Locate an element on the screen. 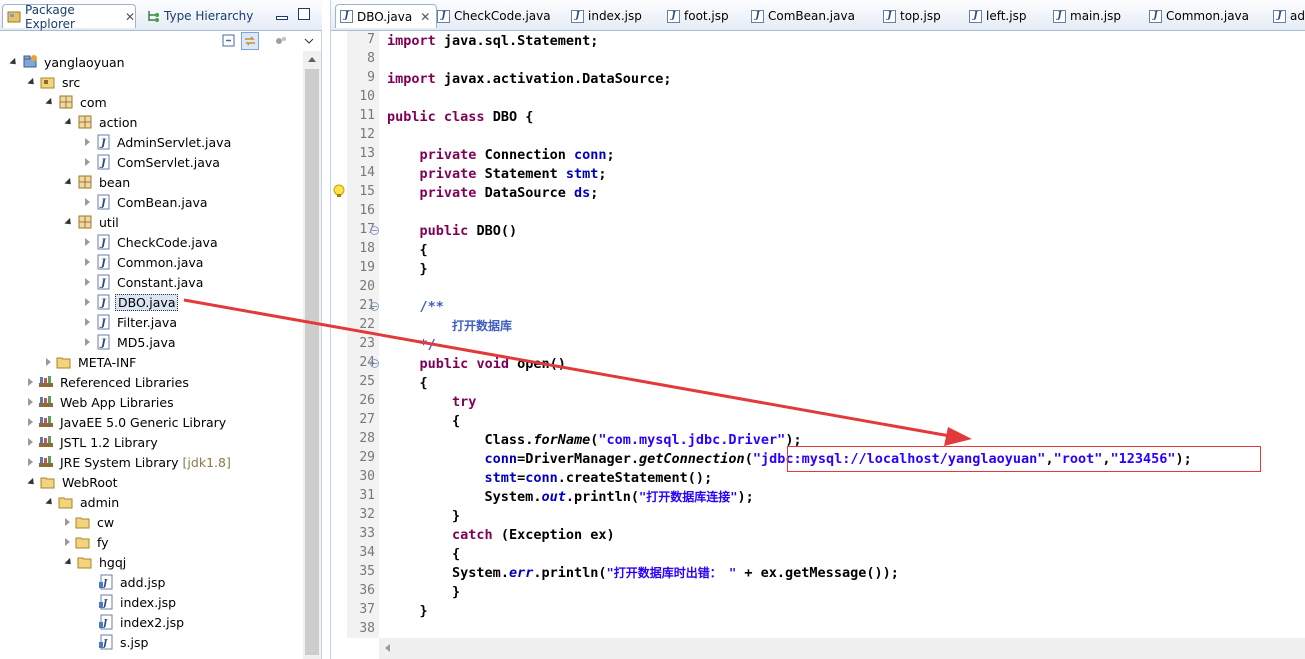  editor-tab: Jindex.jsp is located at coordinates (606, 16).